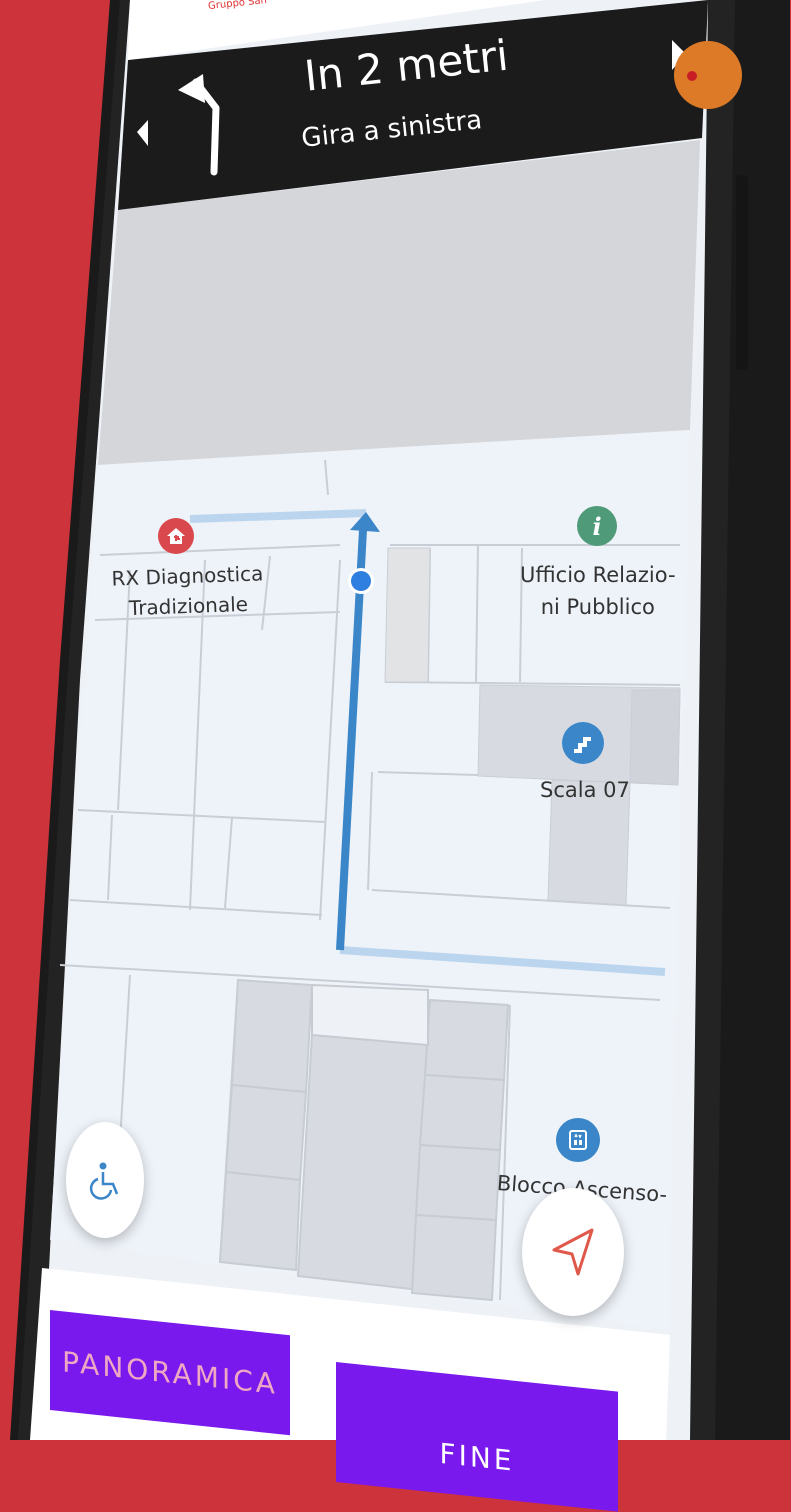  What do you see at coordinates (597, 526) in the screenshot?
I see `info-icon: i` at bounding box center [597, 526].